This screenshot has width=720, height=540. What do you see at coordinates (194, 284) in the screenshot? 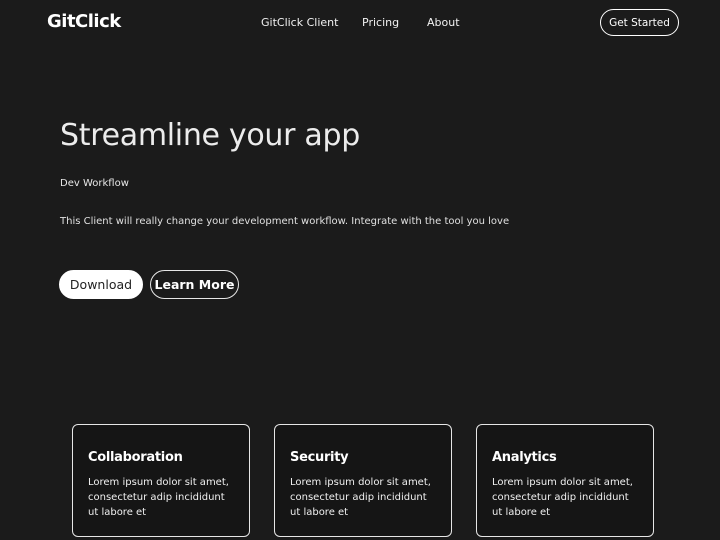
I see `learn-more-button: Learn More` at bounding box center [194, 284].